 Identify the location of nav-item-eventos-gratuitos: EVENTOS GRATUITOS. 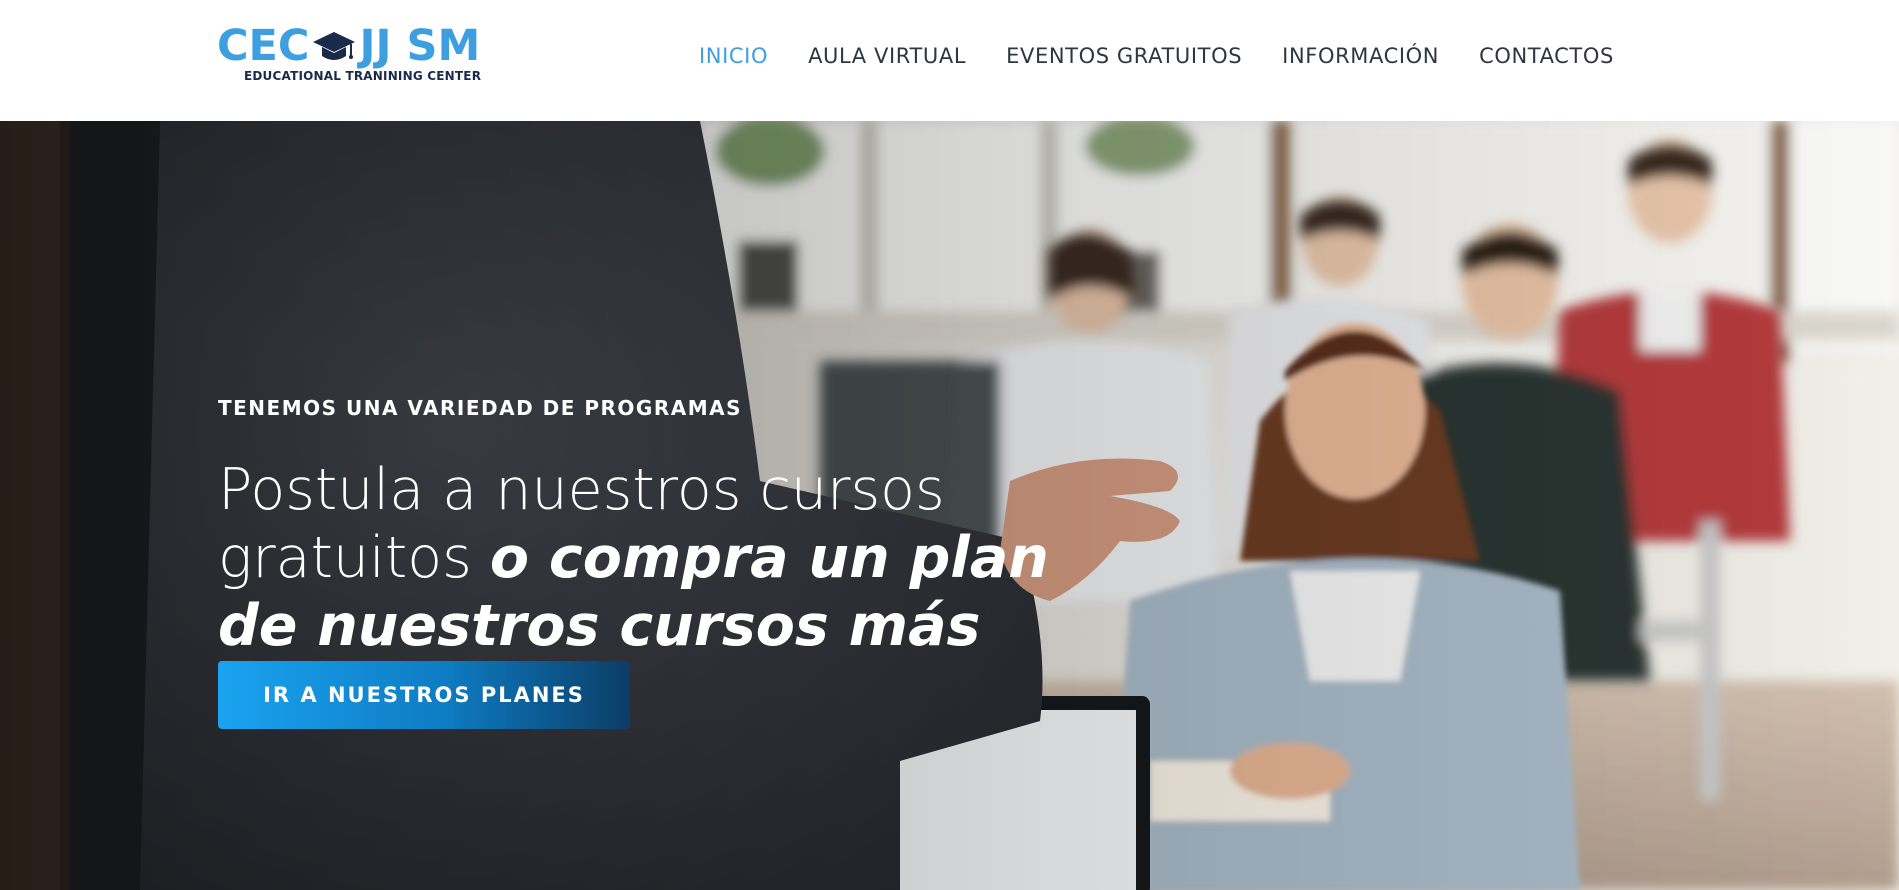
(1124, 56).